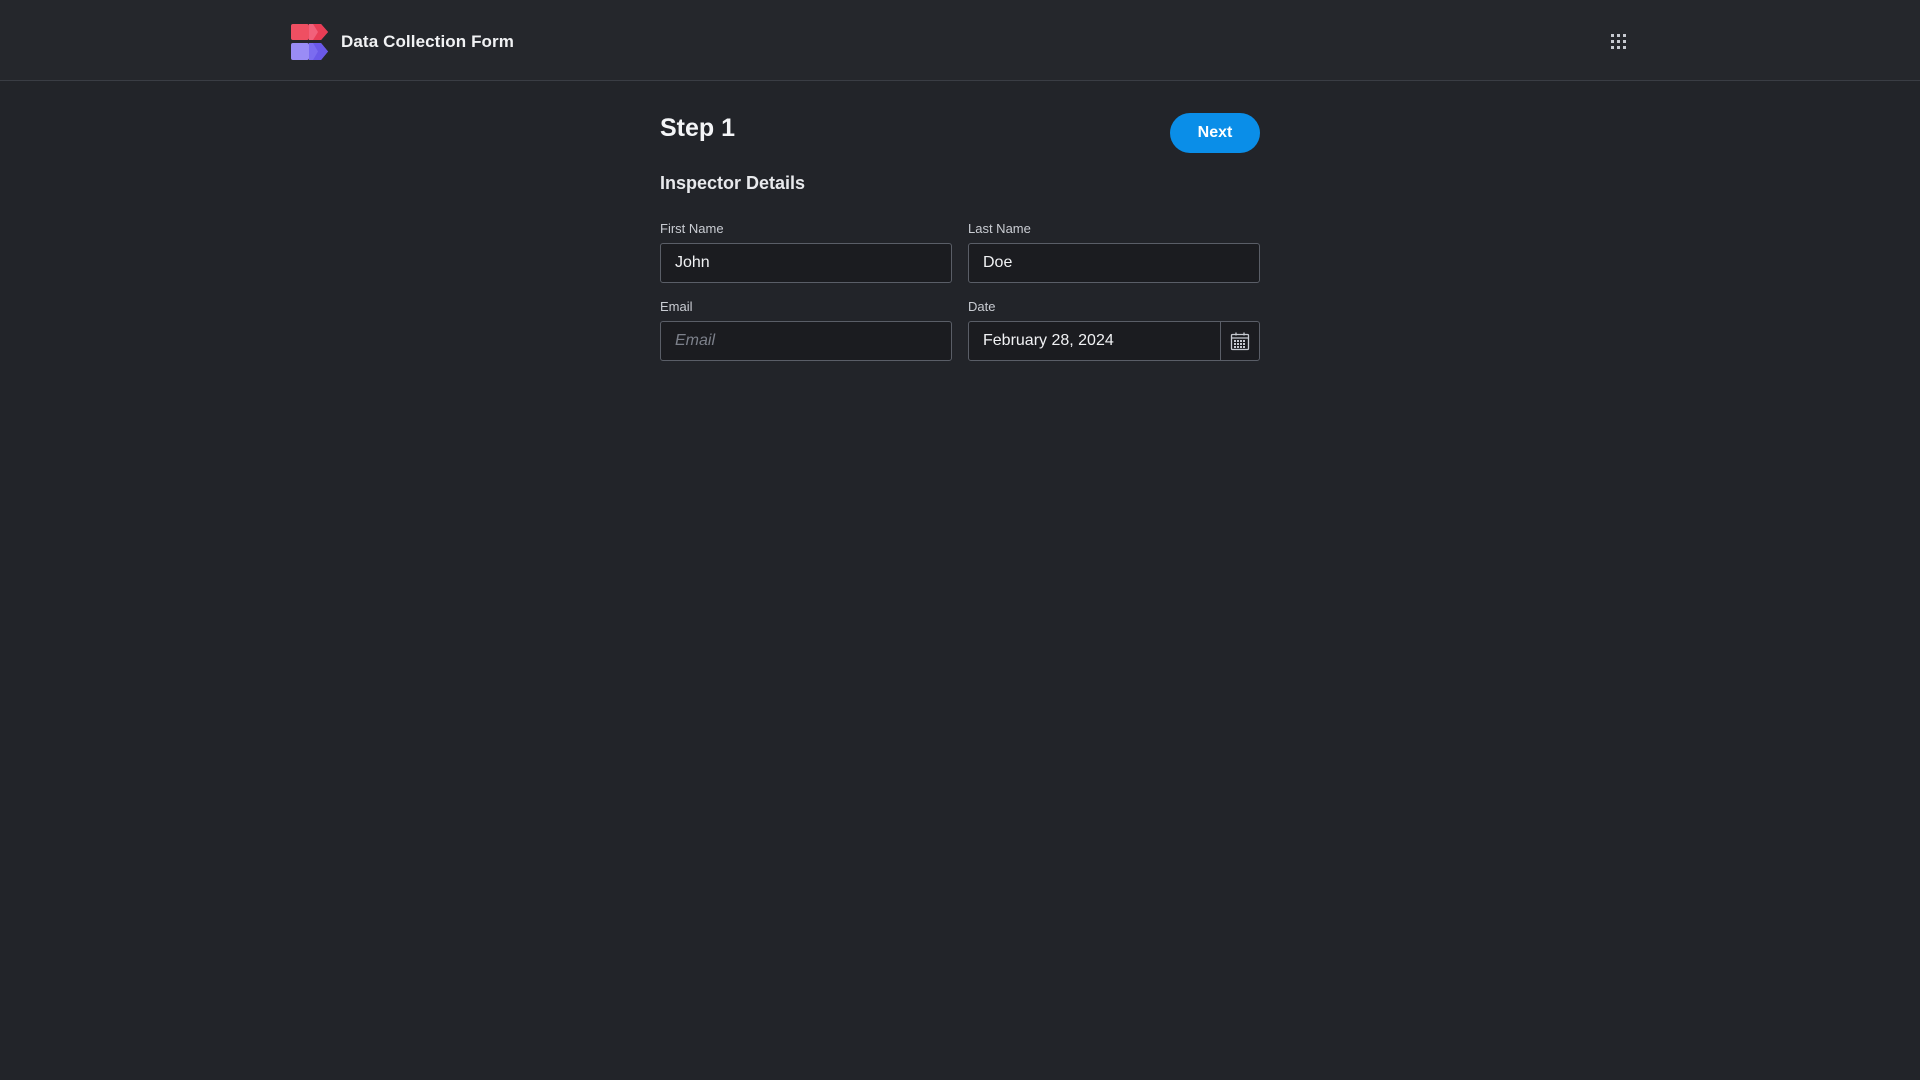 Image resolution: width=1920 pixels, height=1080 pixels. What do you see at coordinates (806, 341) in the screenshot?
I see `email-input` at bounding box center [806, 341].